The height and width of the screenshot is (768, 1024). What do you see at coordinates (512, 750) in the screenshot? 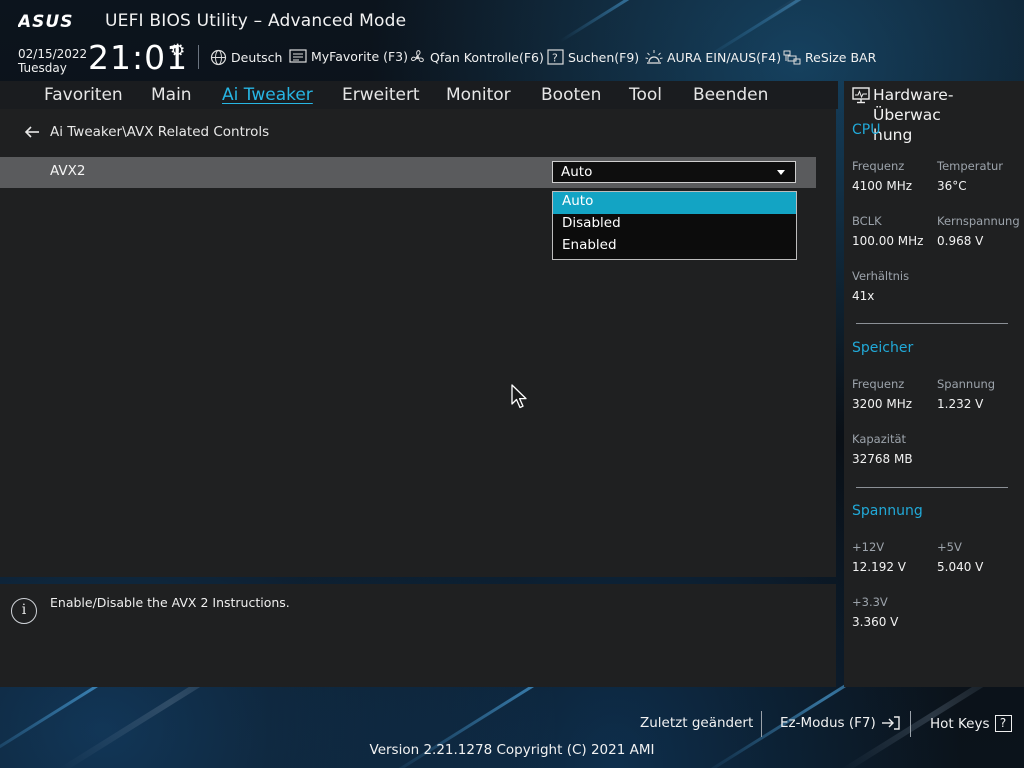
I see `version-text: Version 2.21.1278 Copyright (C) 2021 AMI` at bounding box center [512, 750].